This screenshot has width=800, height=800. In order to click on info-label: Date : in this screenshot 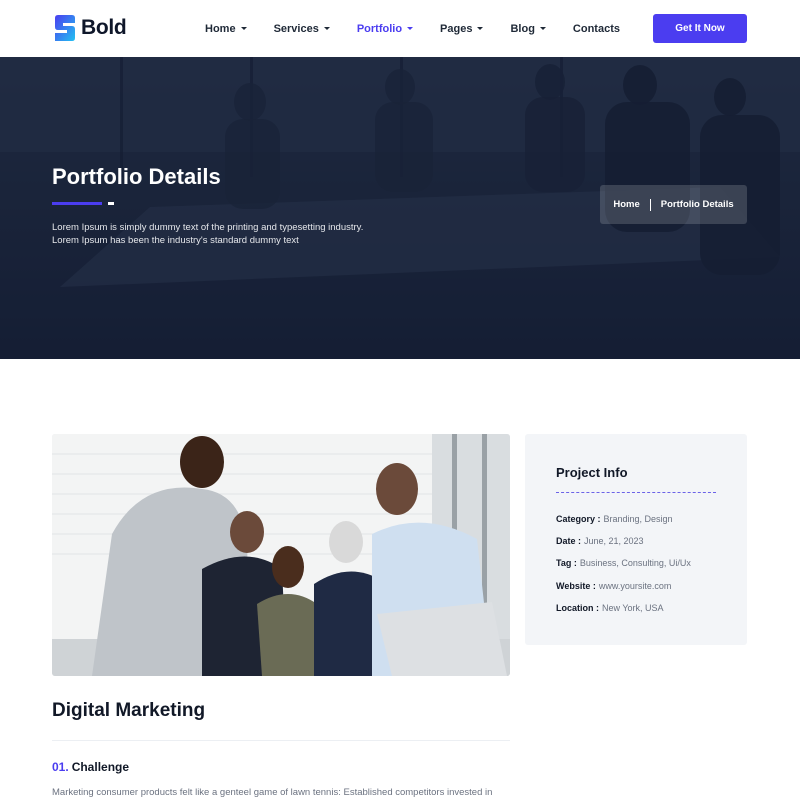, I will do `click(569, 541)`.